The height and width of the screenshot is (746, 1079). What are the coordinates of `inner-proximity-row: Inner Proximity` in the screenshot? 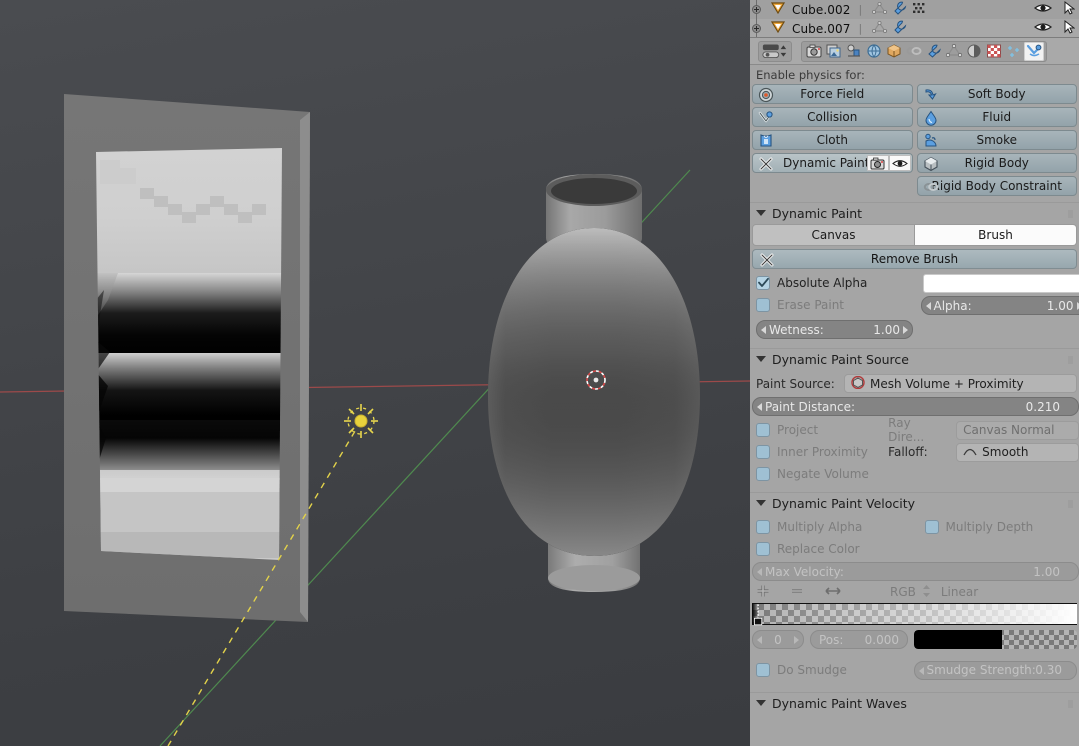 It's located at (819, 452).